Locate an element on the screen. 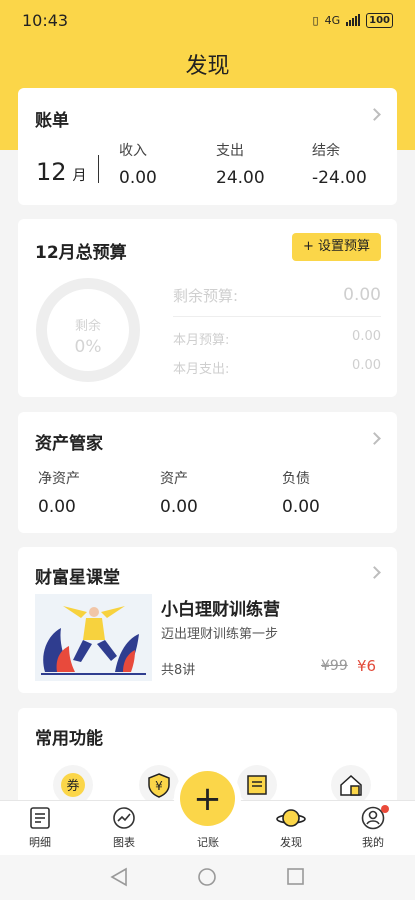 This screenshot has width=415, height=900. system-nav-bar is located at coordinates (207, 877).